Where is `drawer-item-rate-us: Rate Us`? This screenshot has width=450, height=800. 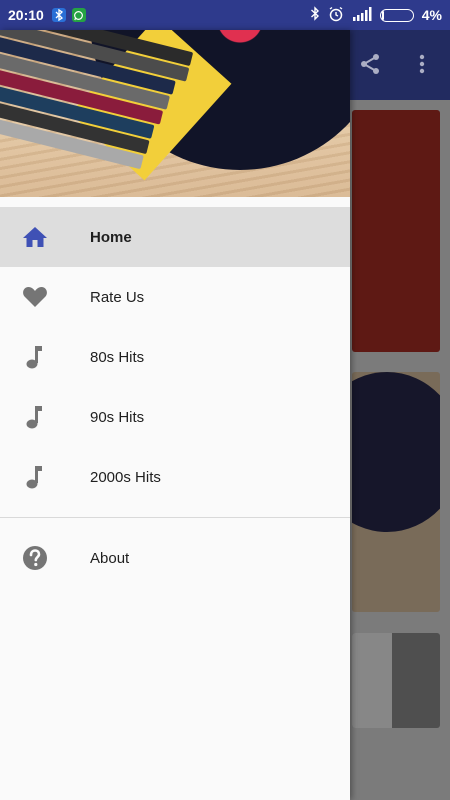 drawer-item-rate-us: Rate Us is located at coordinates (175, 297).